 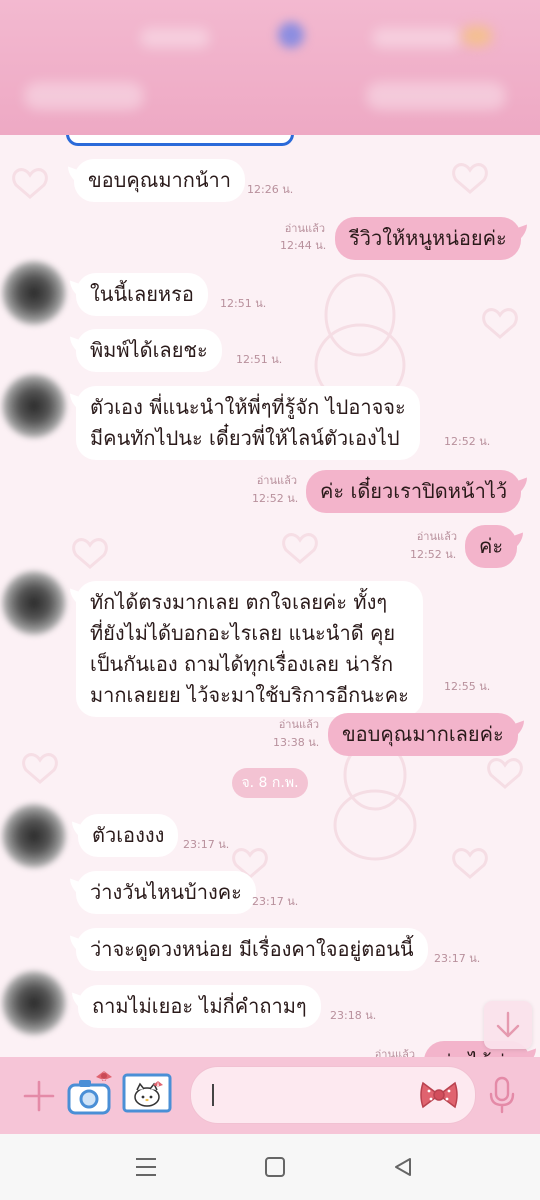 What do you see at coordinates (291, 35) in the screenshot?
I see `header-status-dot` at bounding box center [291, 35].